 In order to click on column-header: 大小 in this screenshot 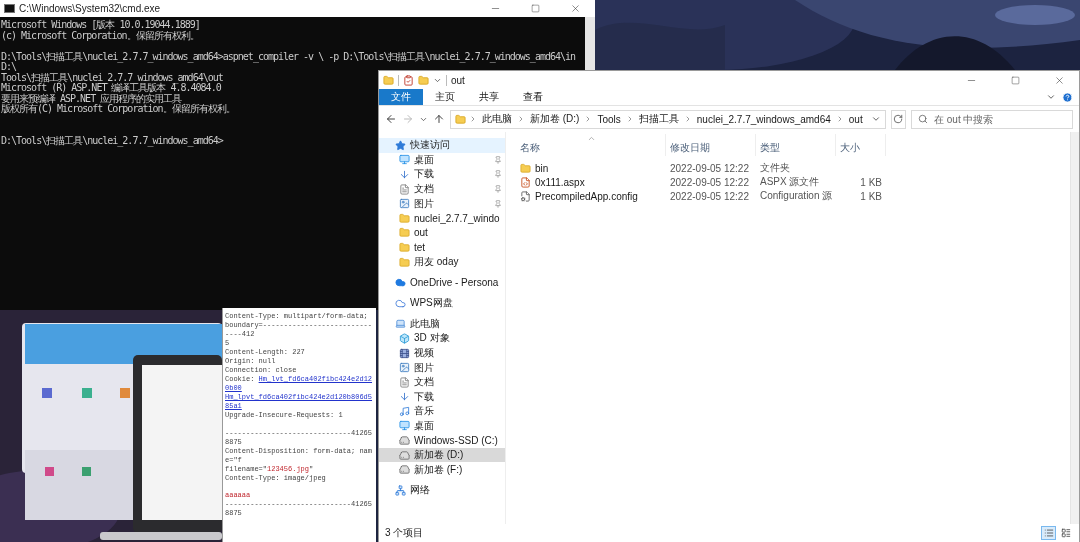, I will do `click(861, 145)`.